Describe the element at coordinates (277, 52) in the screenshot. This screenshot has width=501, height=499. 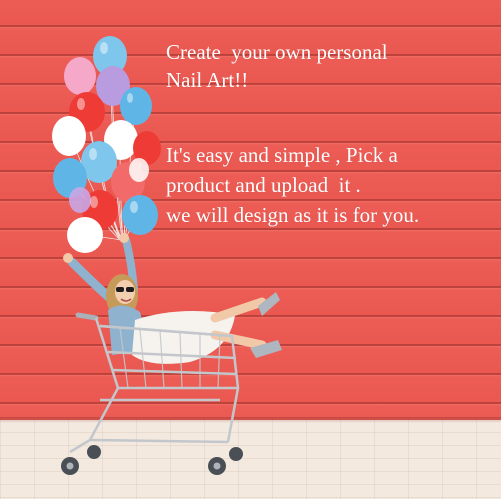
I see `headline-line-1: Create your own personal` at that location.